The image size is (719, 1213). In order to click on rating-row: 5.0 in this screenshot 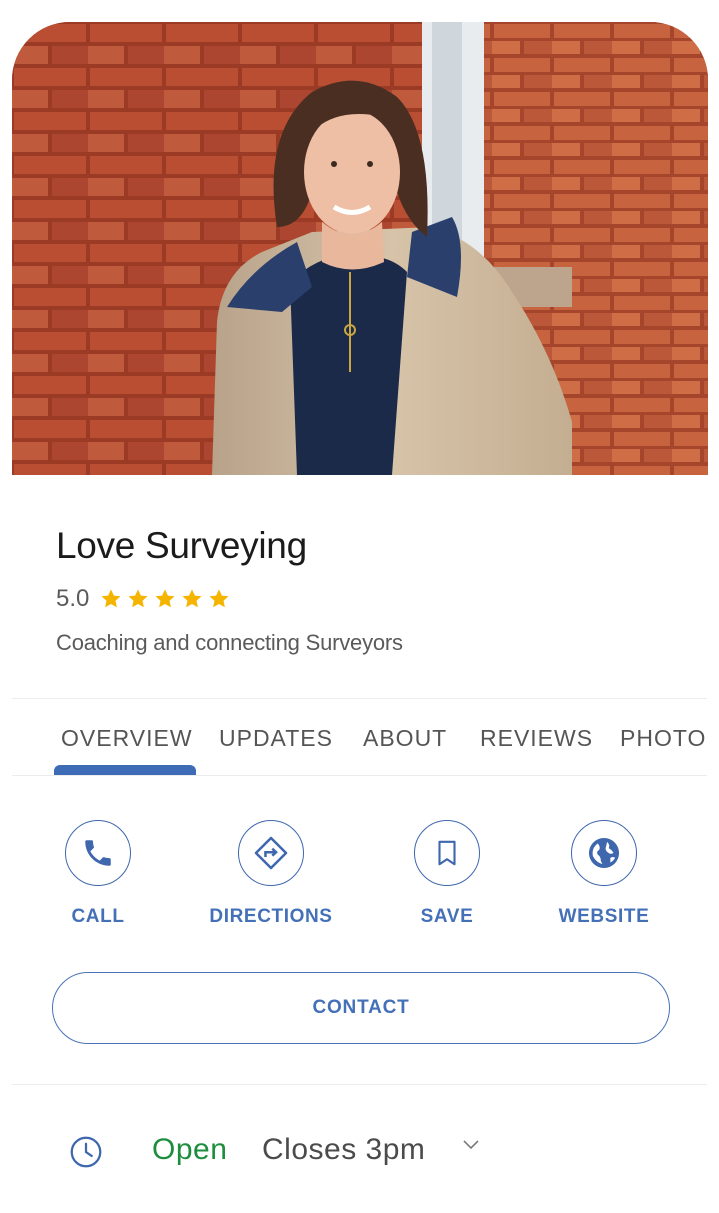, I will do `click(377, 599)`.